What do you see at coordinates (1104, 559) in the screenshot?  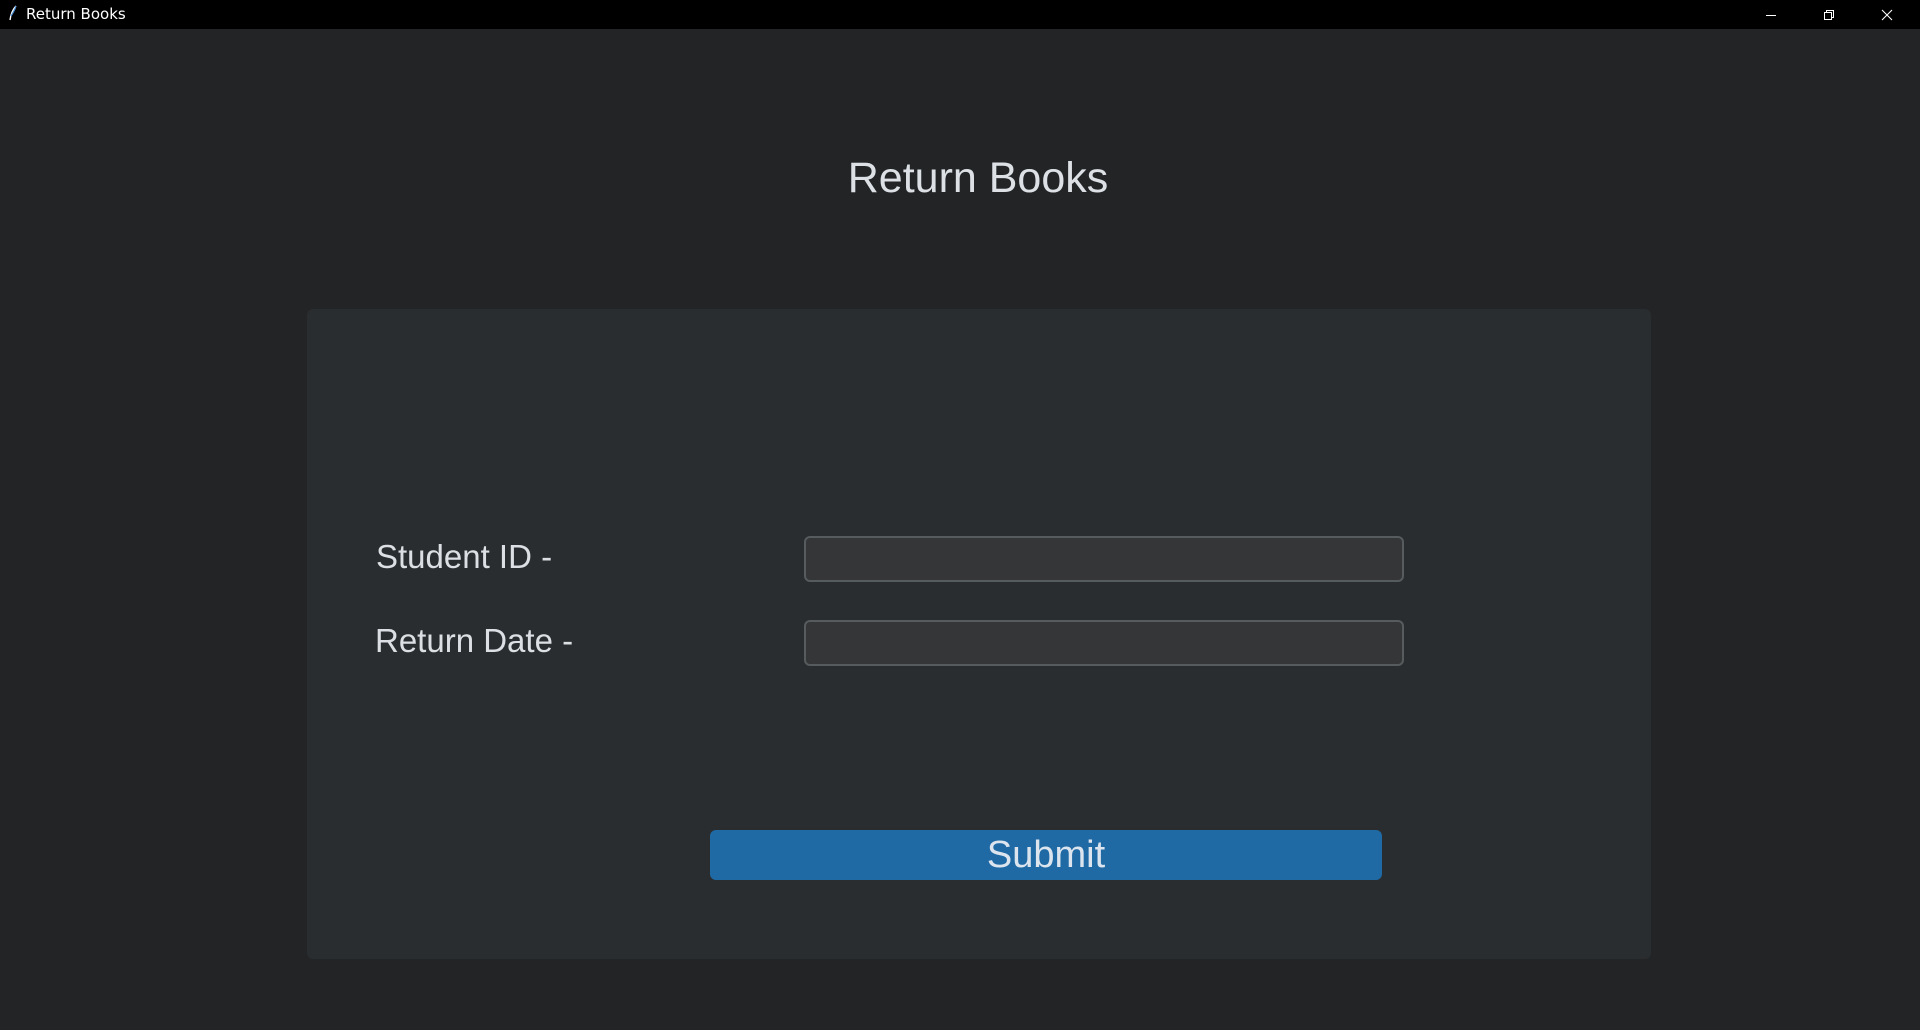 I see `student-id-field` at bounding box center [1104, 559].